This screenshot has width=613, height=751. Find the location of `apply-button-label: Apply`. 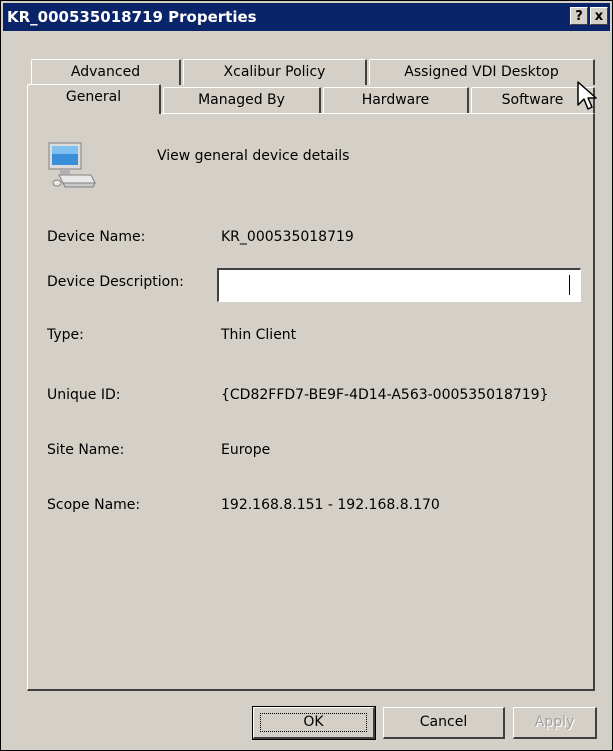

apply-button-label: Apply is located at coordinates (554, 722).